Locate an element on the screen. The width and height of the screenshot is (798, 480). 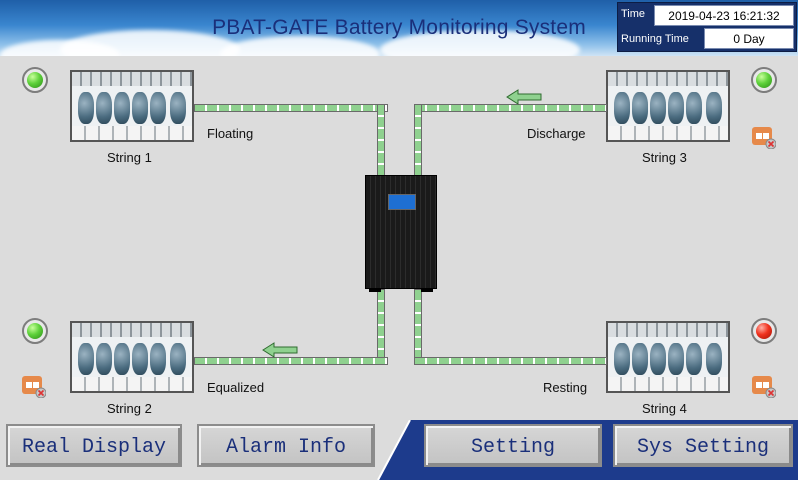
flow-pipe-string2-vertical is located at coordinates (381, 327).